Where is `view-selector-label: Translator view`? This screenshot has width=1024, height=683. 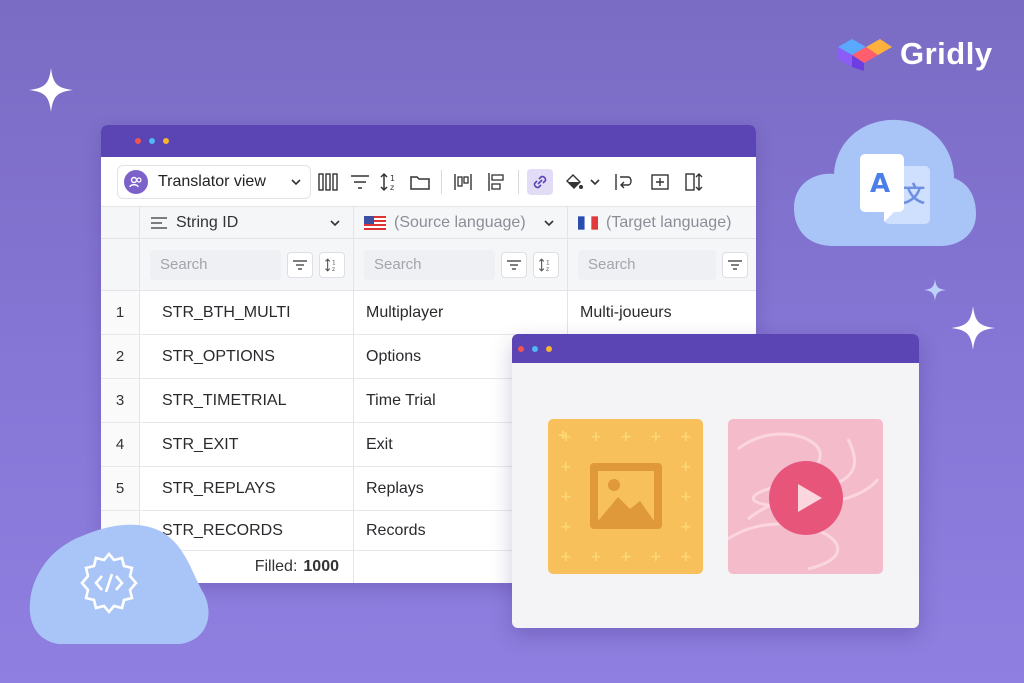 view-selector-label: Translator view is located at coordinates (212, 181).